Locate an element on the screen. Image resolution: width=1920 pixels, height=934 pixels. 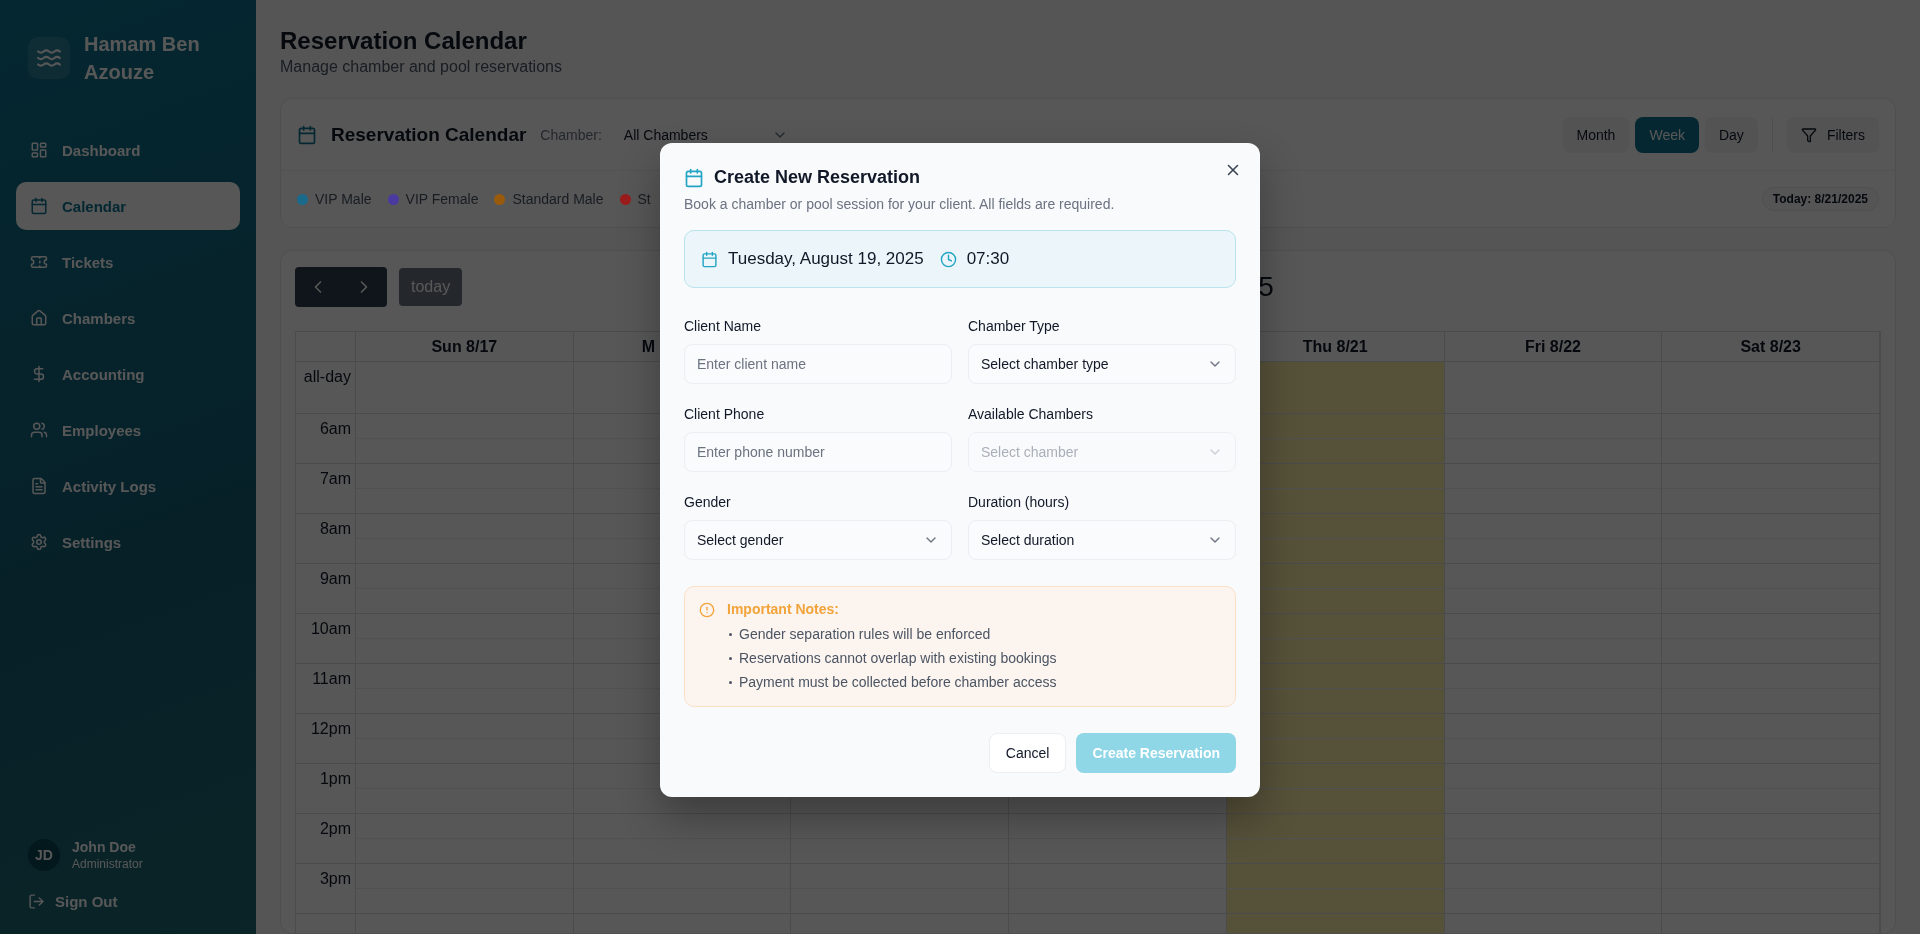
legend-label: VIP Male is located at coordinates (343, 199).